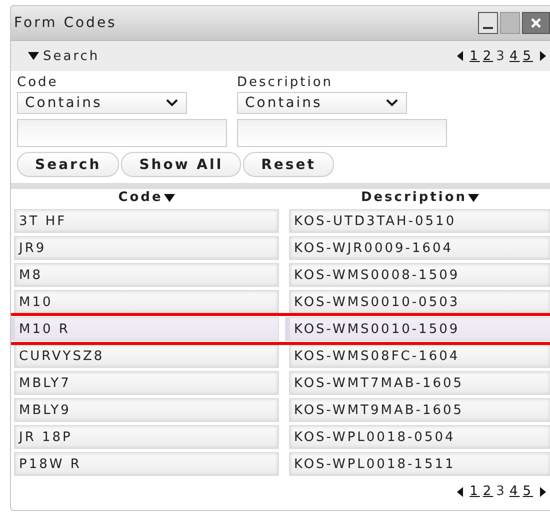 This screenshot has height=513, width=550. What do you see at coordinates (146, 383) in the screenshot?
I see `table-cell: MBLY7` at bounding box center [146, 383].